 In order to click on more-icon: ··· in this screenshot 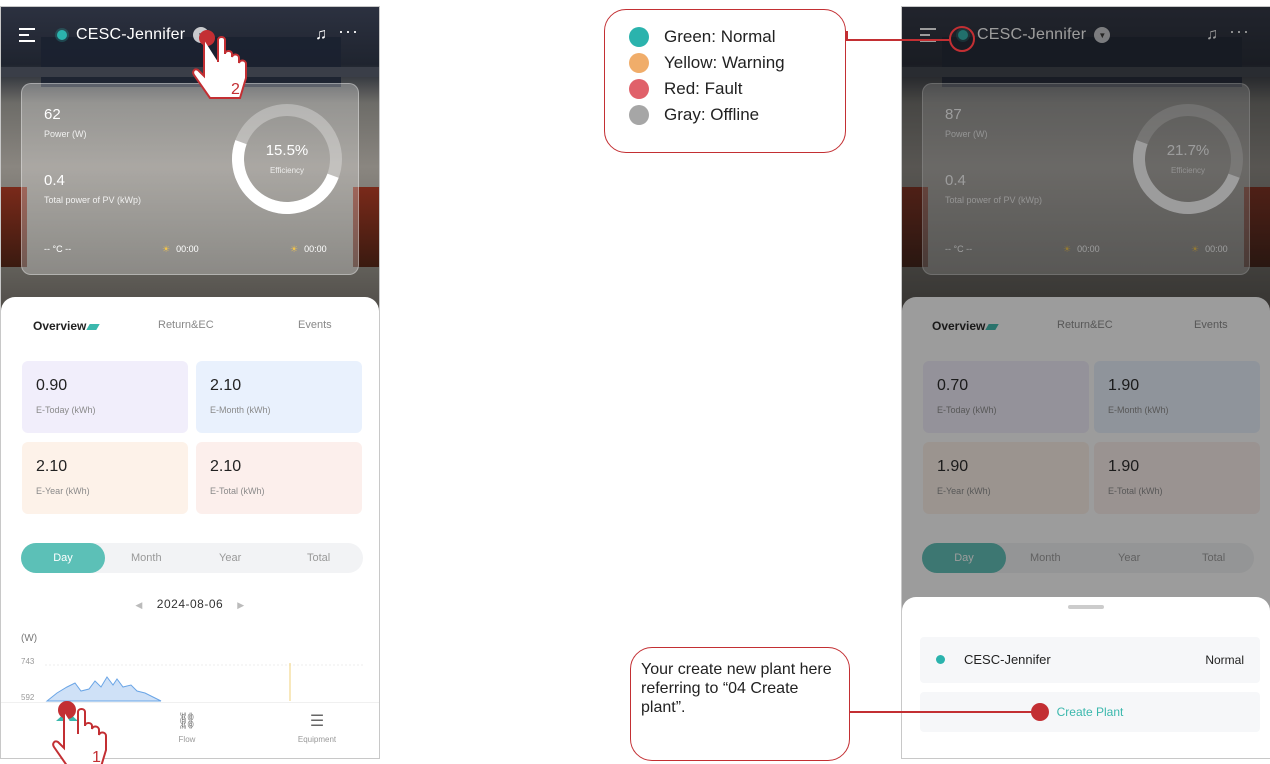, I will do `click(348, 31)`.